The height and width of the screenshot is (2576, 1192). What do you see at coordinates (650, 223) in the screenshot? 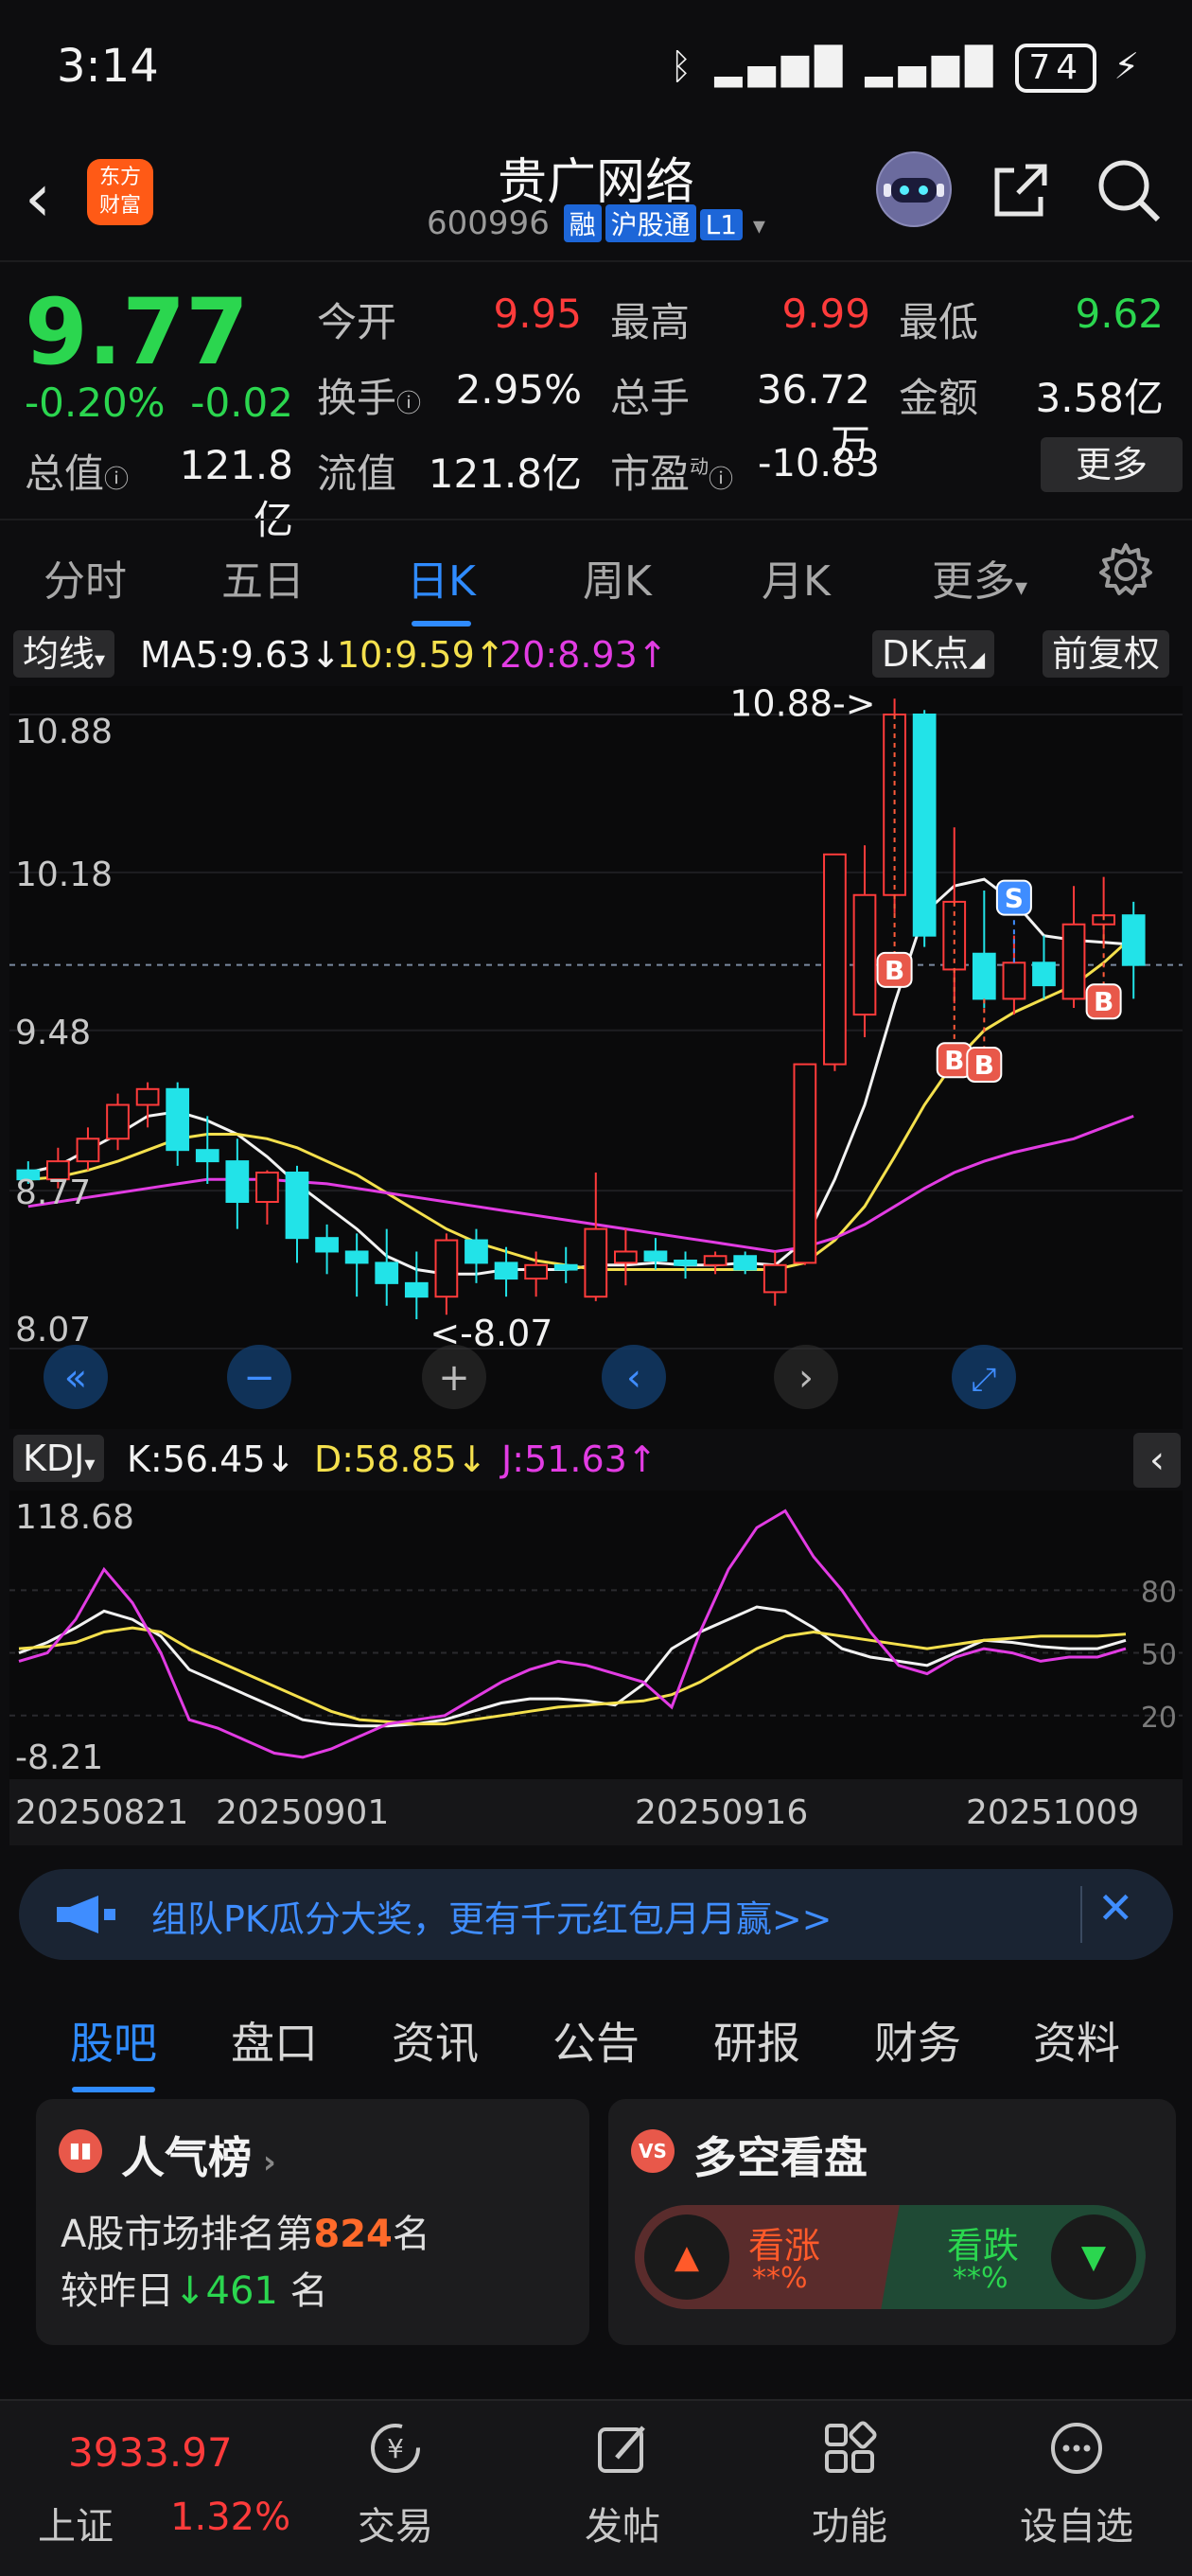
I see `tag-connect: 沪股通` at bounding box center [650, 223].